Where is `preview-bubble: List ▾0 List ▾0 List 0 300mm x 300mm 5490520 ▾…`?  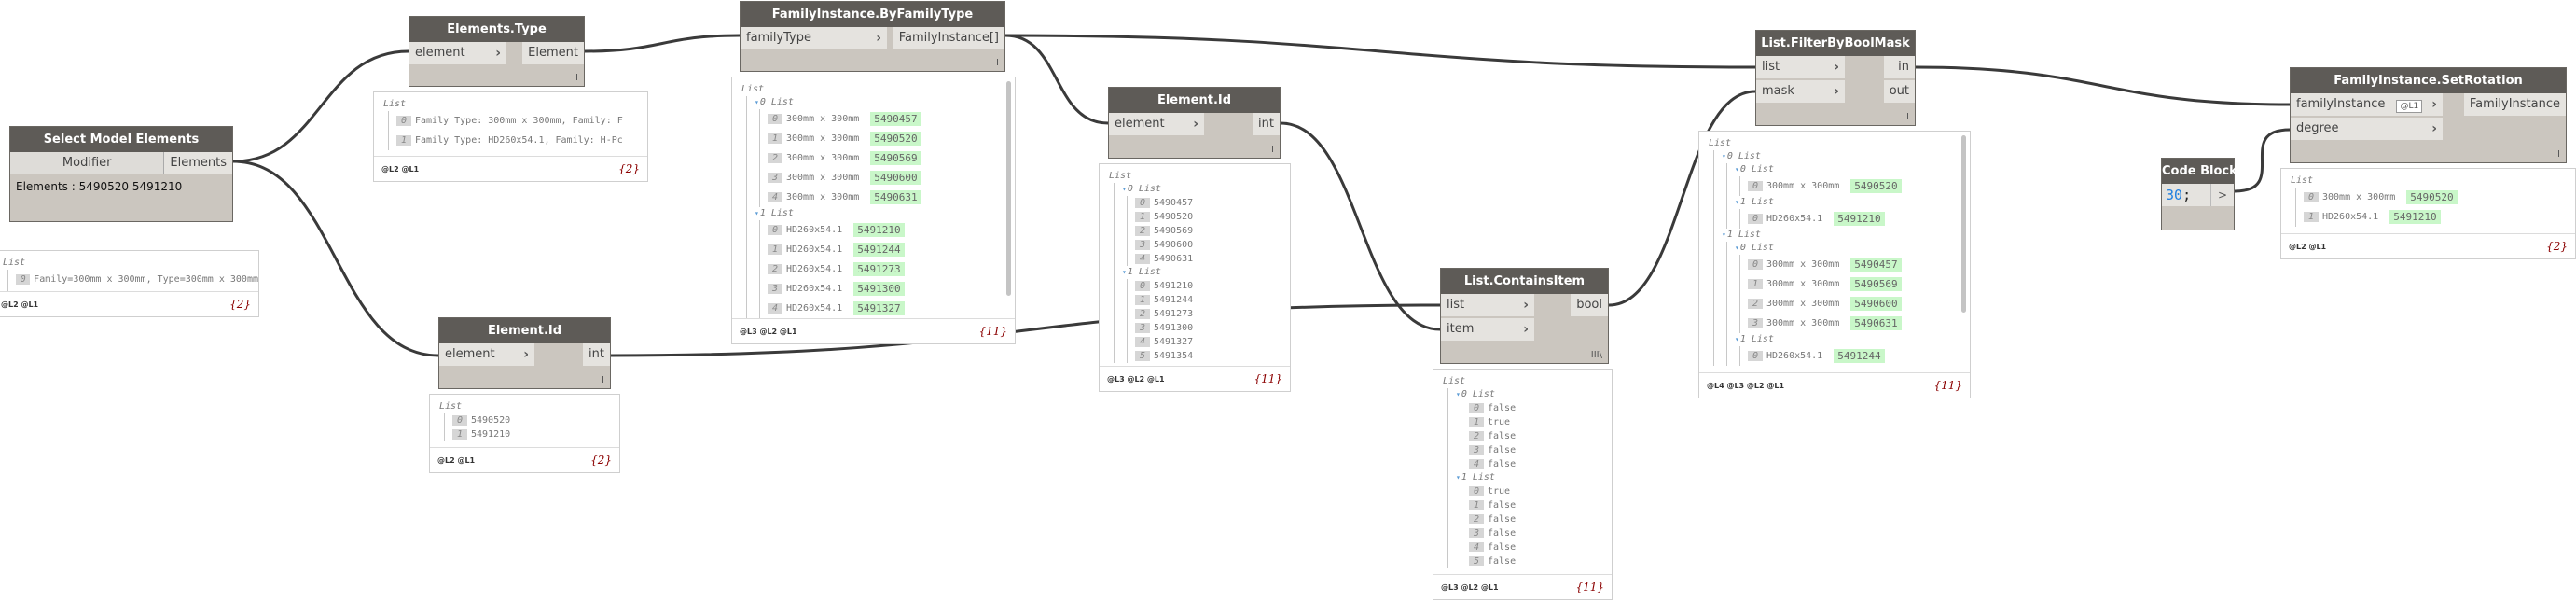 preview-bubble: List ▾0 List ▾0 List 0 300mm x 300mm 5490520 ▾… is located at coordinates (1834, 265).